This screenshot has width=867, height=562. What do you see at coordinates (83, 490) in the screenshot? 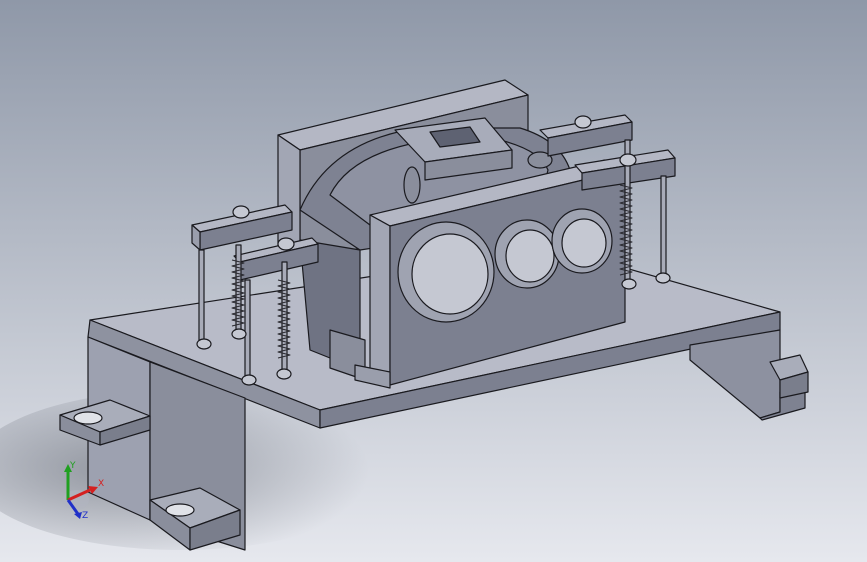
I see `coordinate-triad: Y X Z` at bounding box center [83, 490].